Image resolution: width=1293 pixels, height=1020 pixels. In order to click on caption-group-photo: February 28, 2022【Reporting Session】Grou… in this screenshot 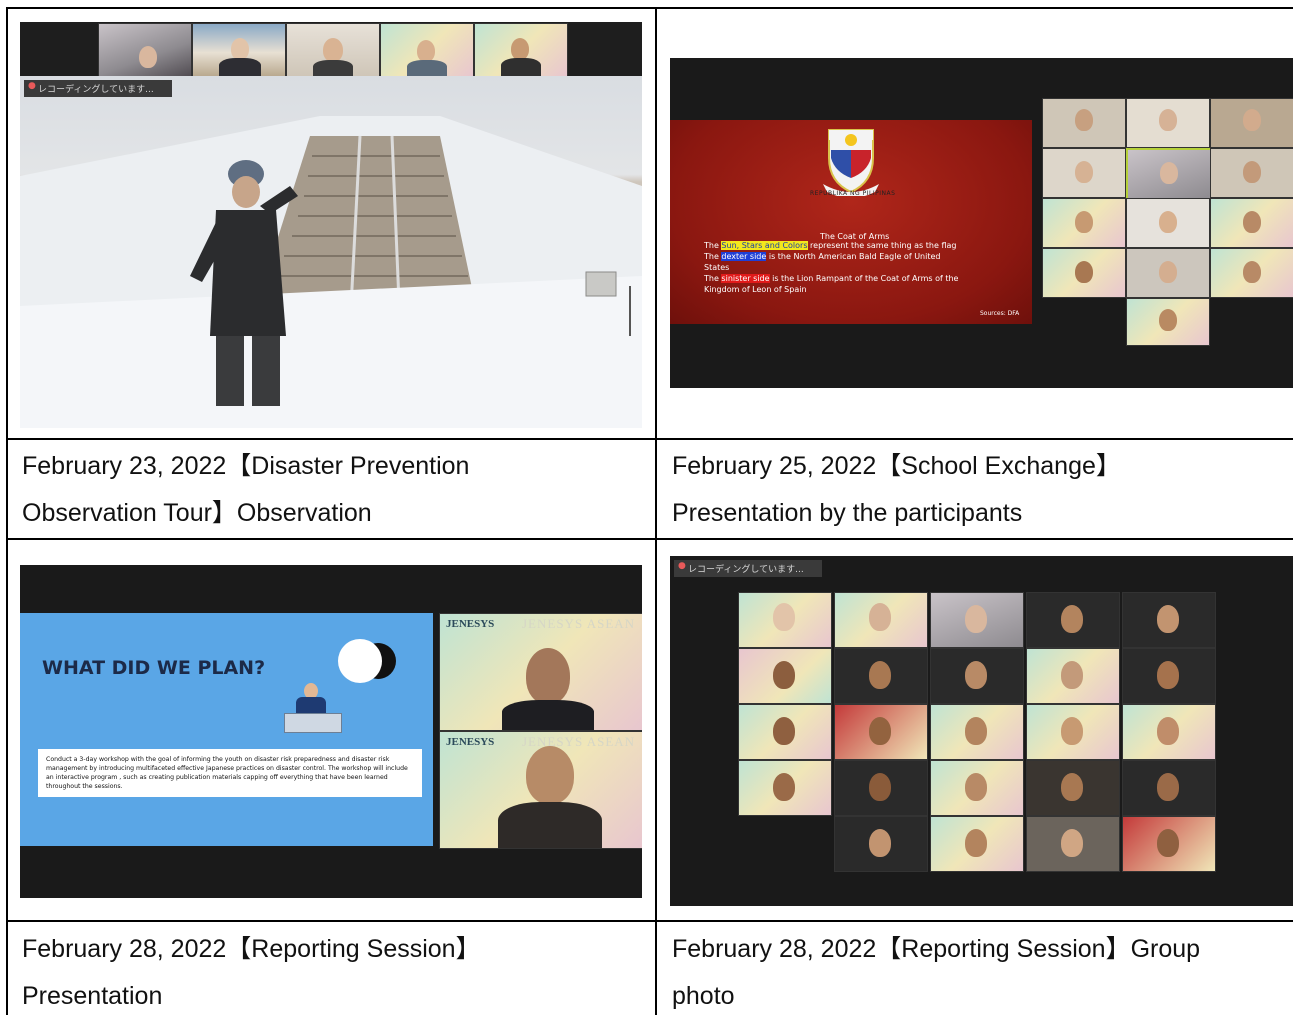, I will do `click(982, 973)`.